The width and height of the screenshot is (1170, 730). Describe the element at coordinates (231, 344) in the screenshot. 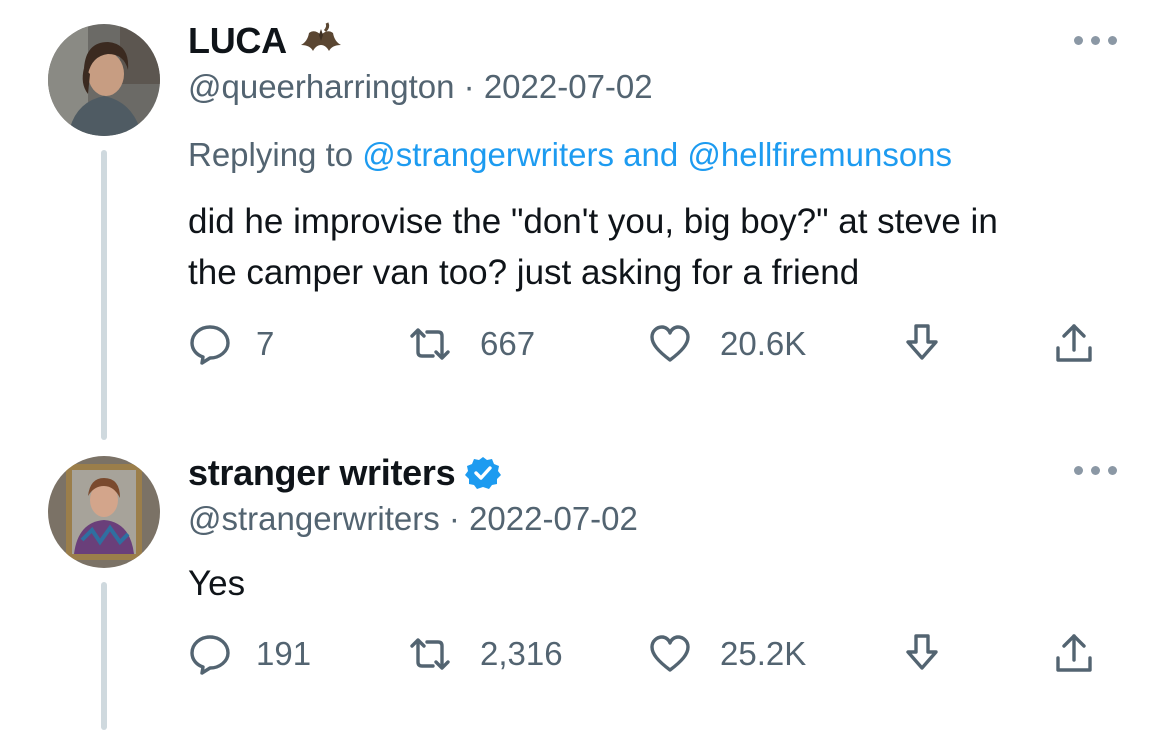

I see `reply-button: 7` at that location.